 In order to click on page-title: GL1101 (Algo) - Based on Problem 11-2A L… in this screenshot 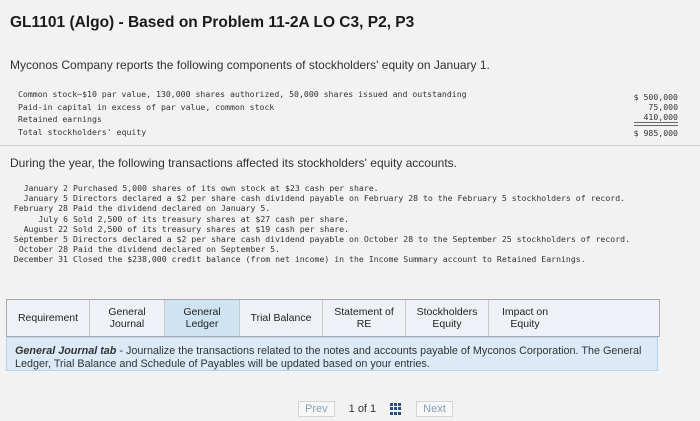, I will do `click(212, 22)`.